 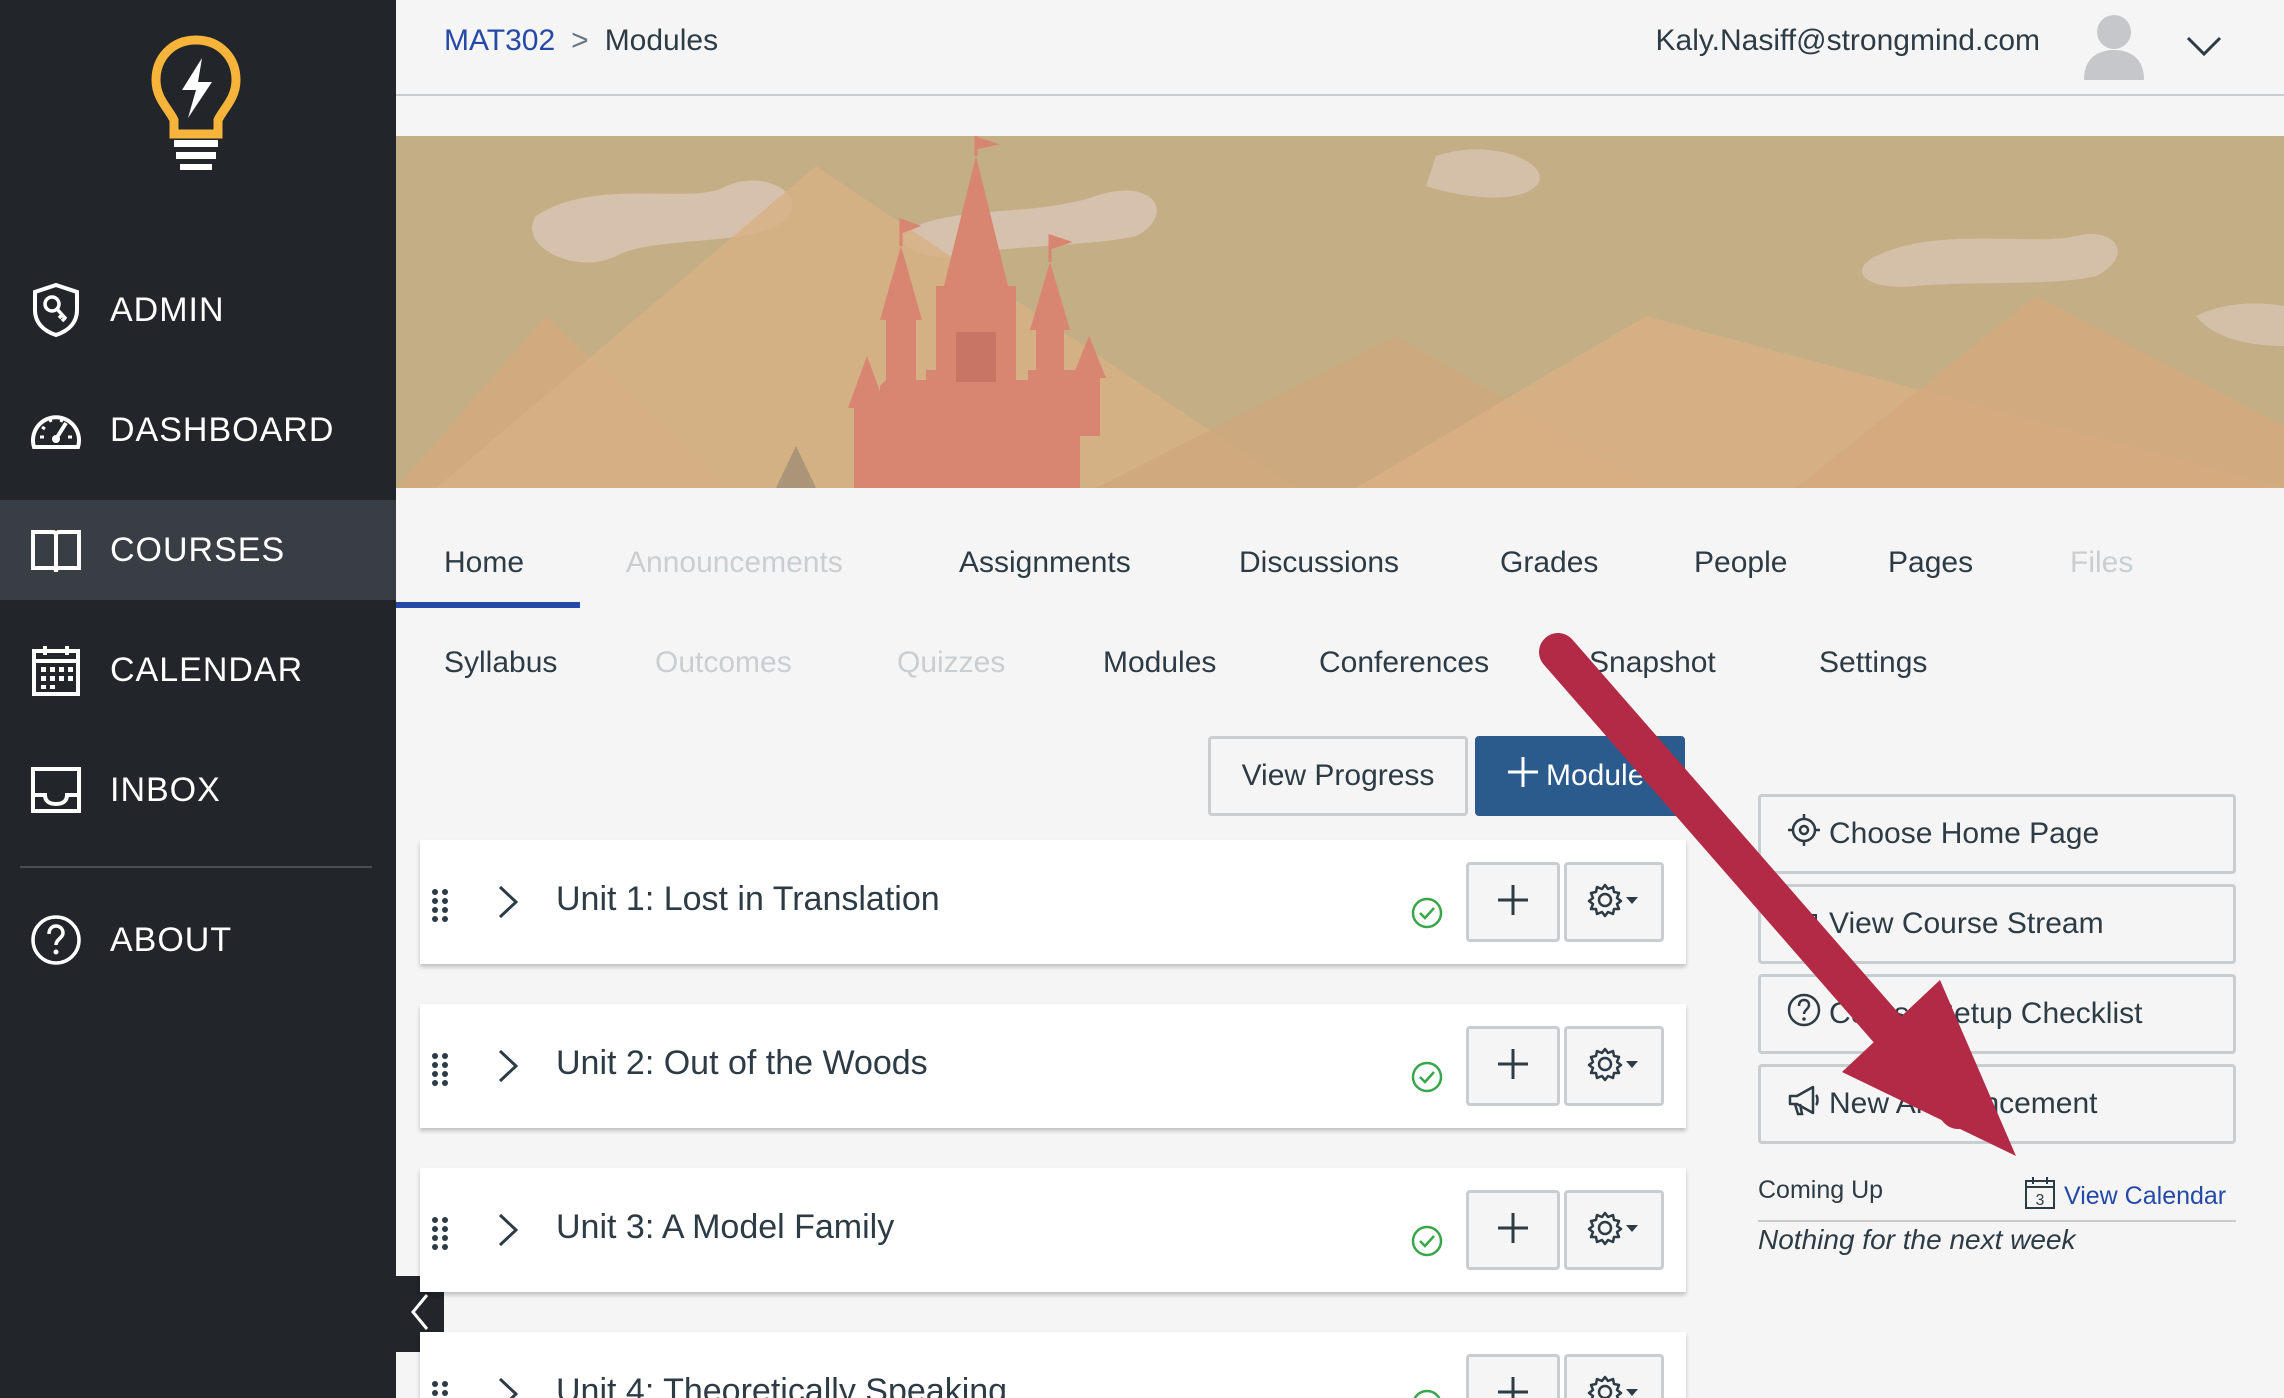 I want to click on nav-label-admin: ADMIN, so click(x=167, y=309).